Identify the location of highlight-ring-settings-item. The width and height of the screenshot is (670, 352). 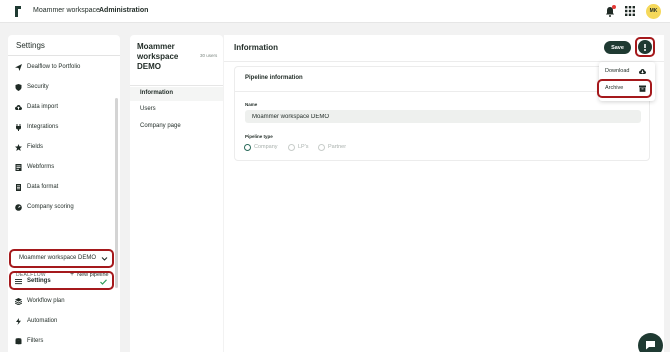
(61, 280).